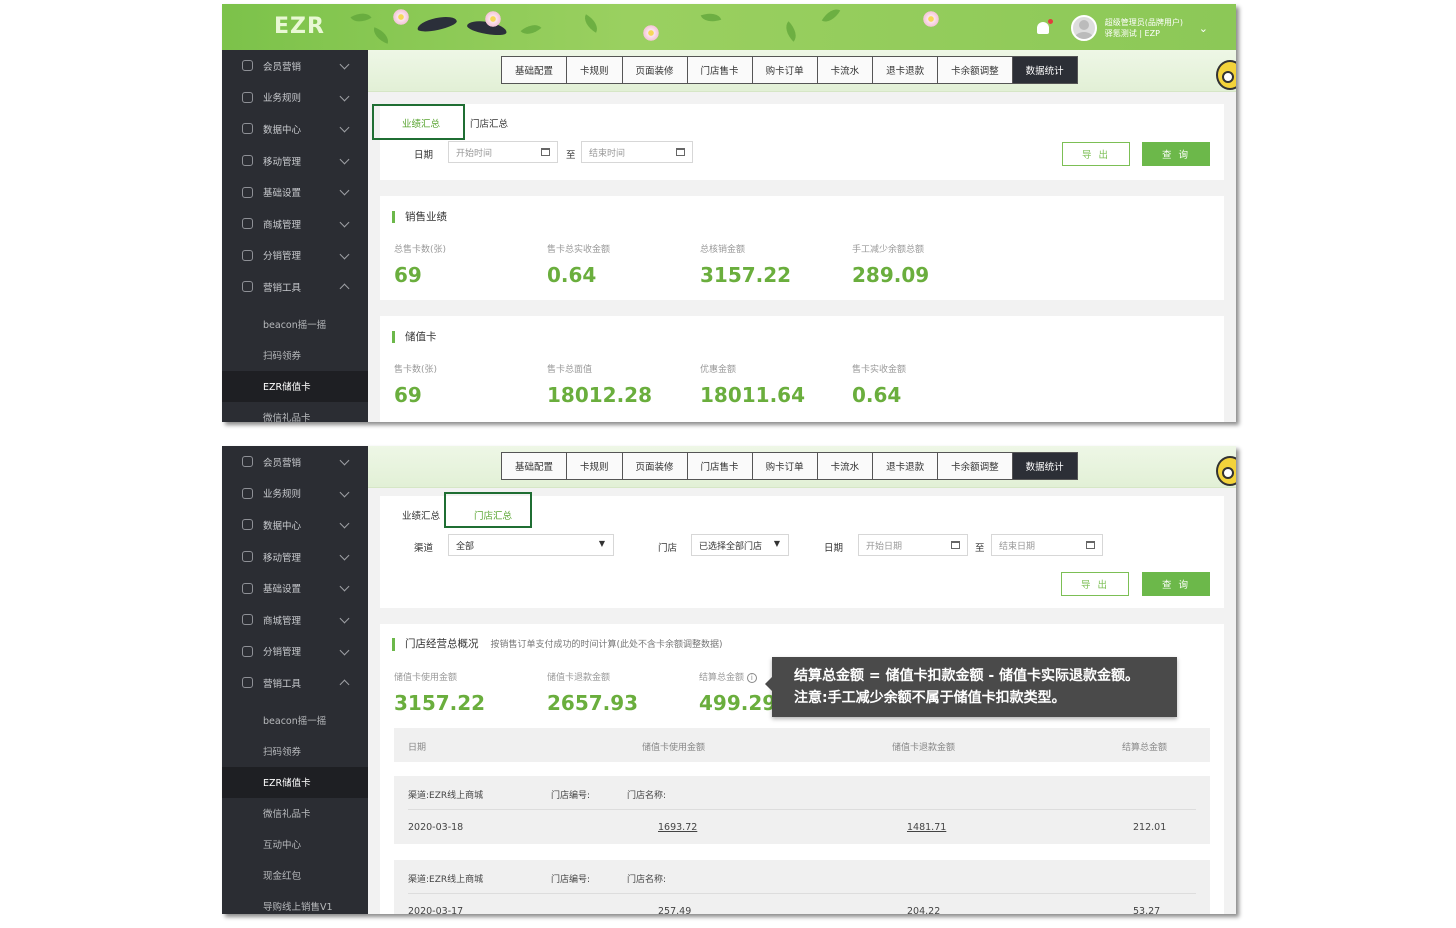 Image resolution: width=1456 pixels, height=928 pixels. I want to click on avatar, so click(1083, 28).